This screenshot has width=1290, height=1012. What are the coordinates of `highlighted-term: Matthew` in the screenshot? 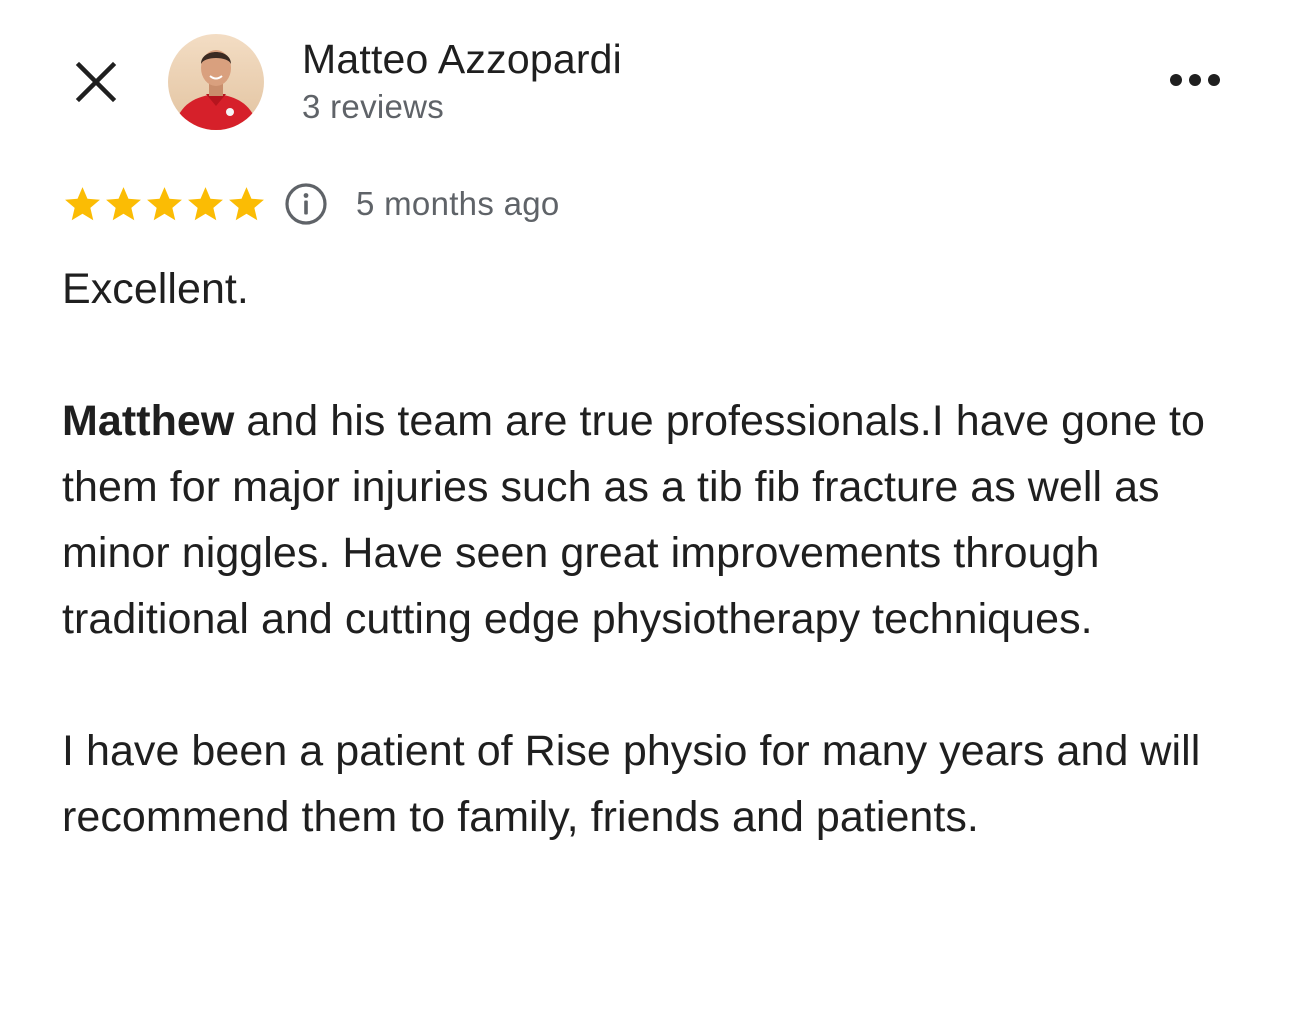 It's located at (148, 421).